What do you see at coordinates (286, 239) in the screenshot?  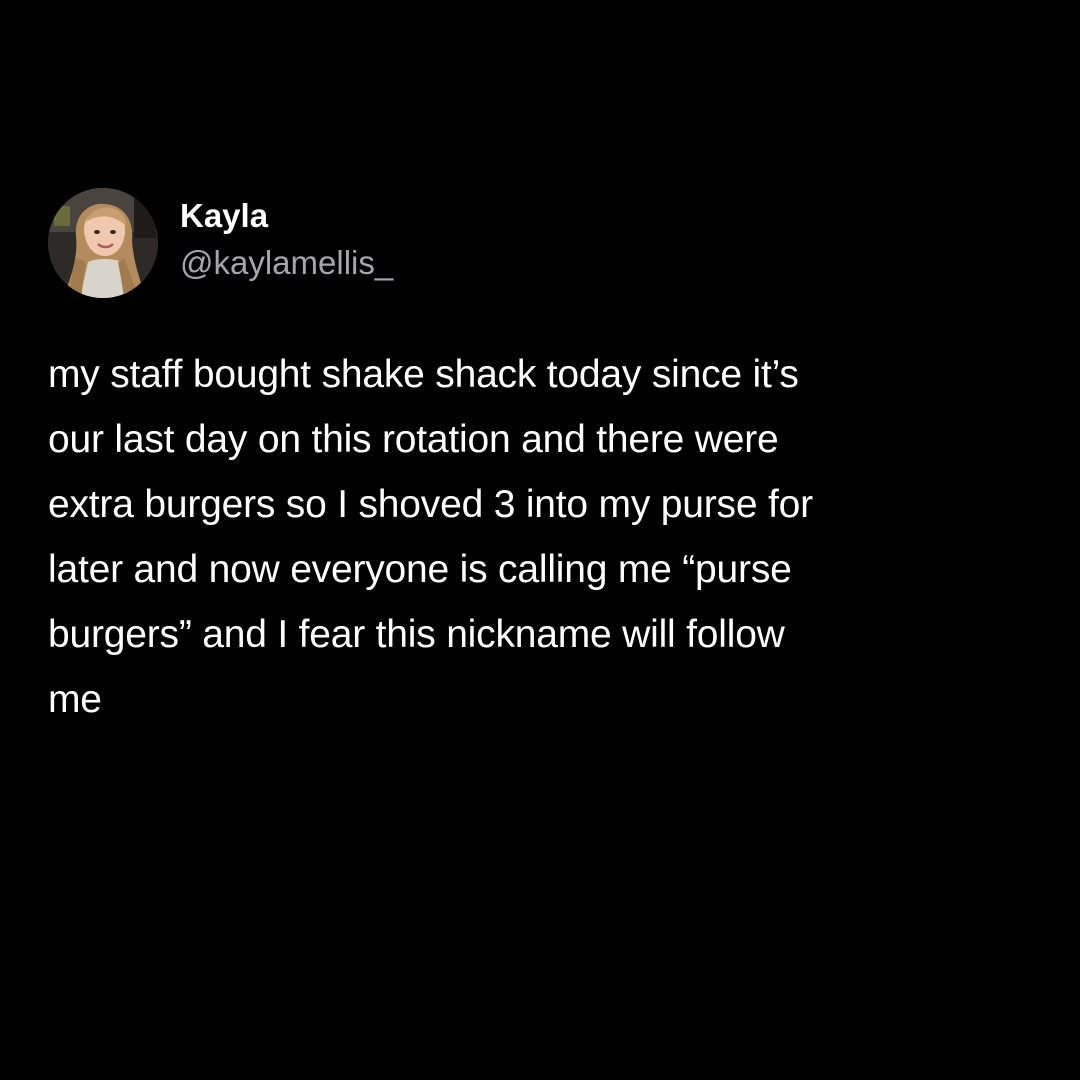 I see `author-meta: Kayla @kaylamellis_` at bounding box center [286, 239].